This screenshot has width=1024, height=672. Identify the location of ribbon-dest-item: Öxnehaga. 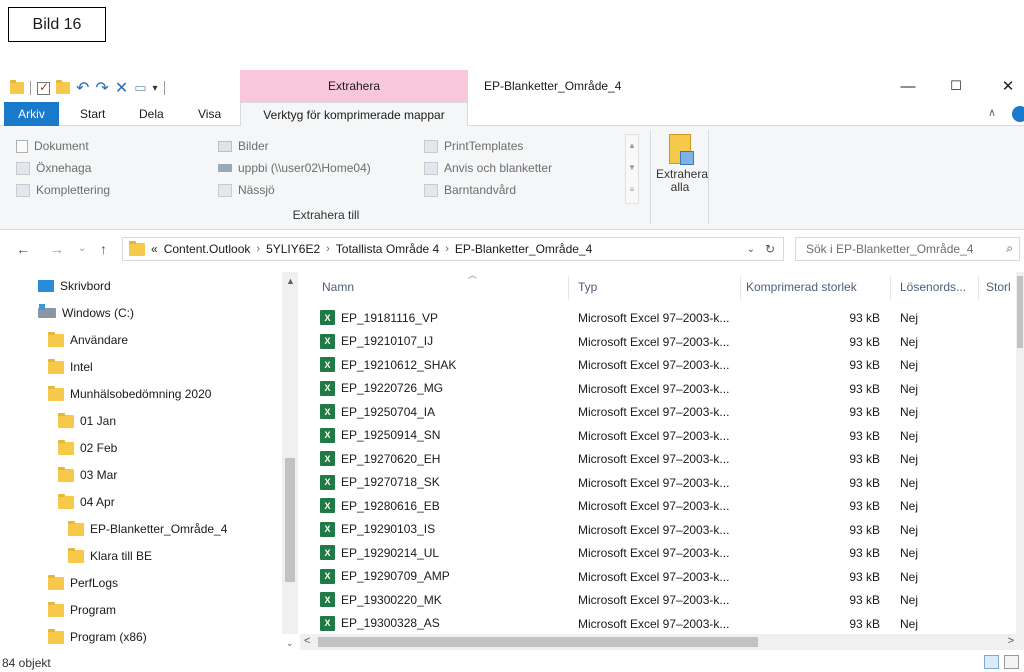
(53, 168).